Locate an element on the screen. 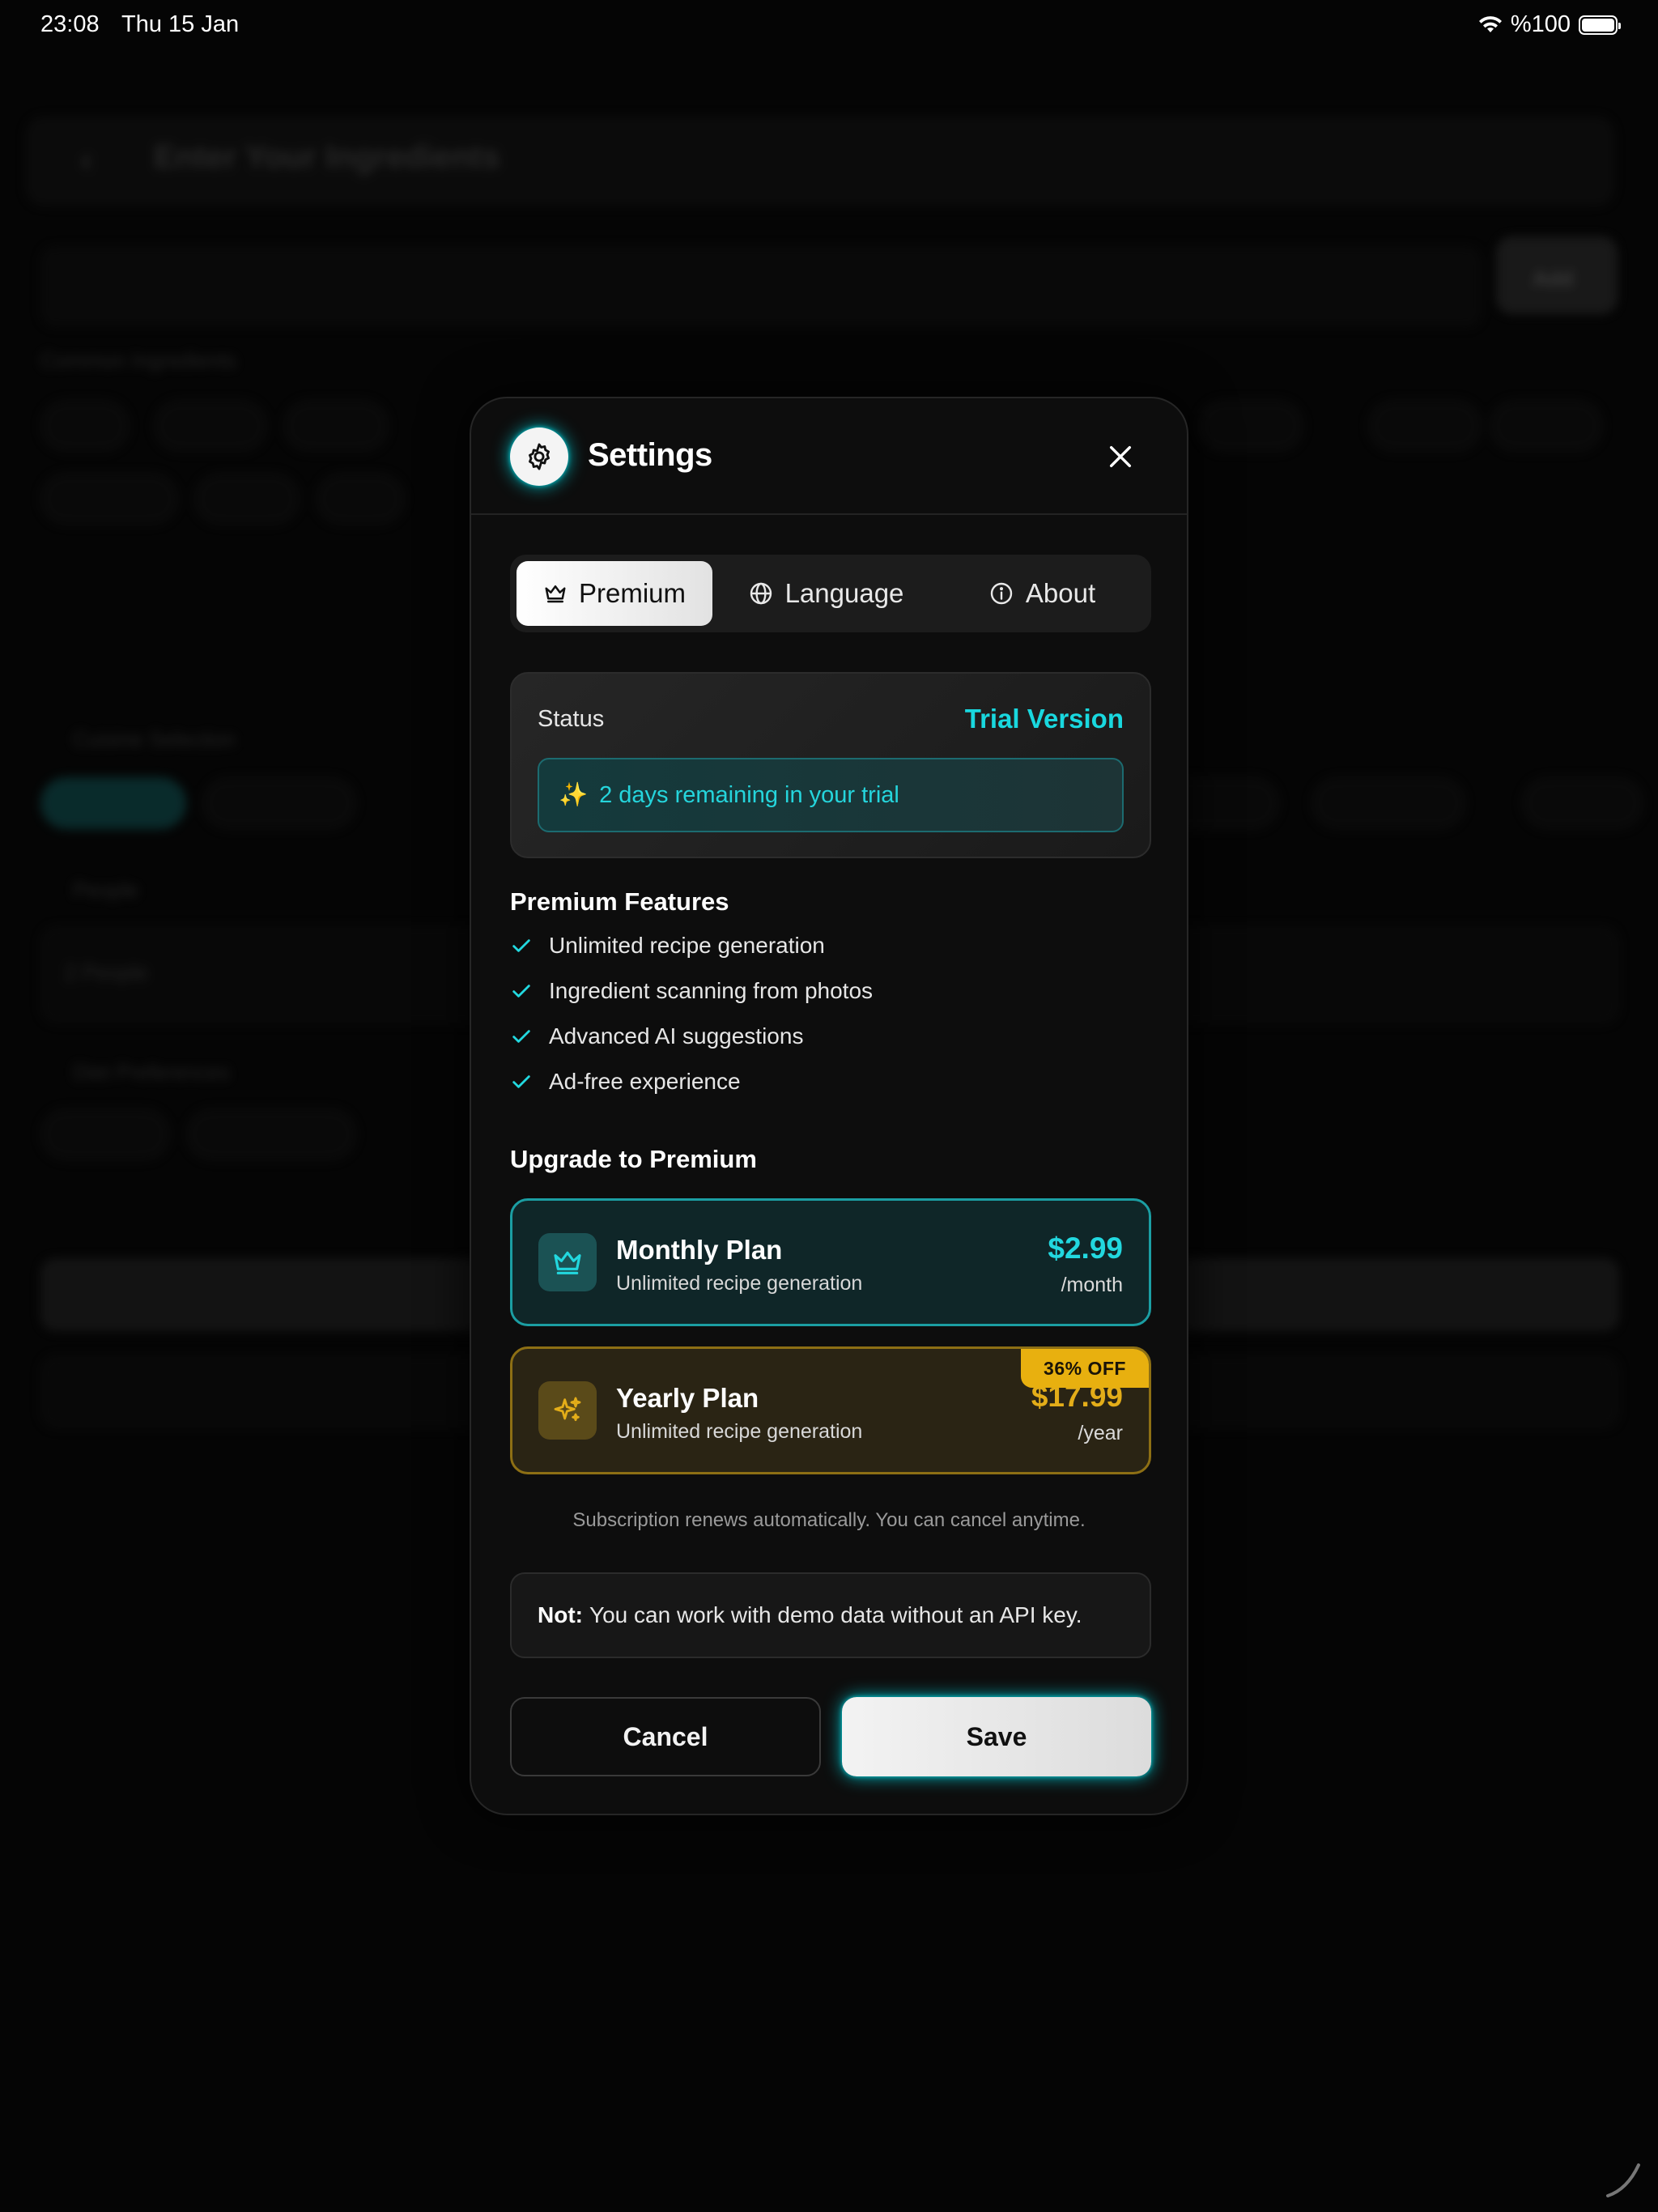  sparkles-icon is located at coordinates (567, 1411).